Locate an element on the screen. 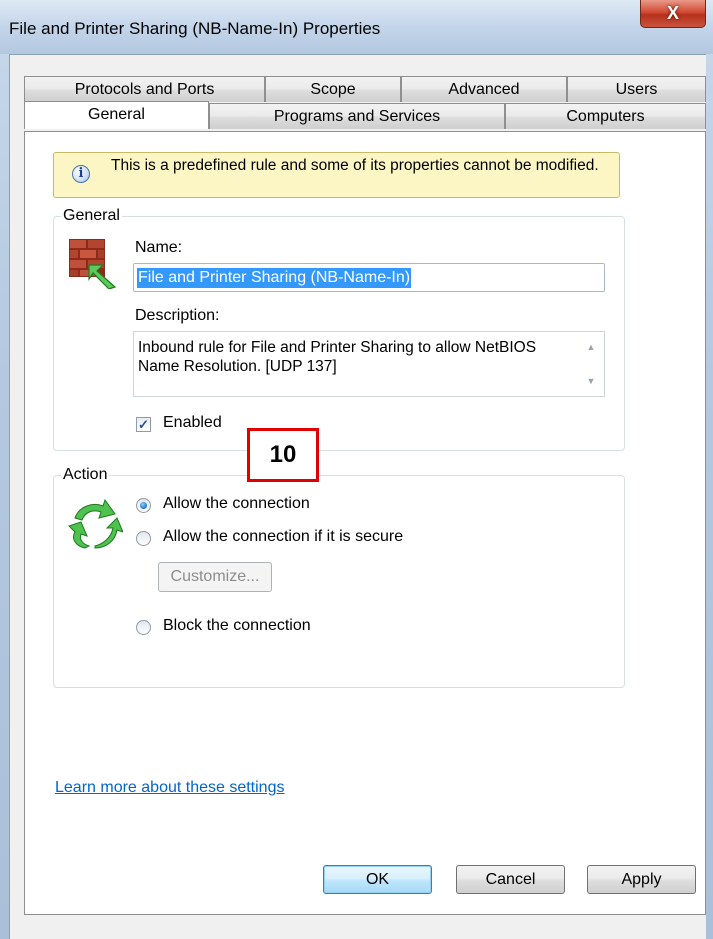 This screenshot has height=939, width=713. close-icon: X is located at coordinates (672, 13).